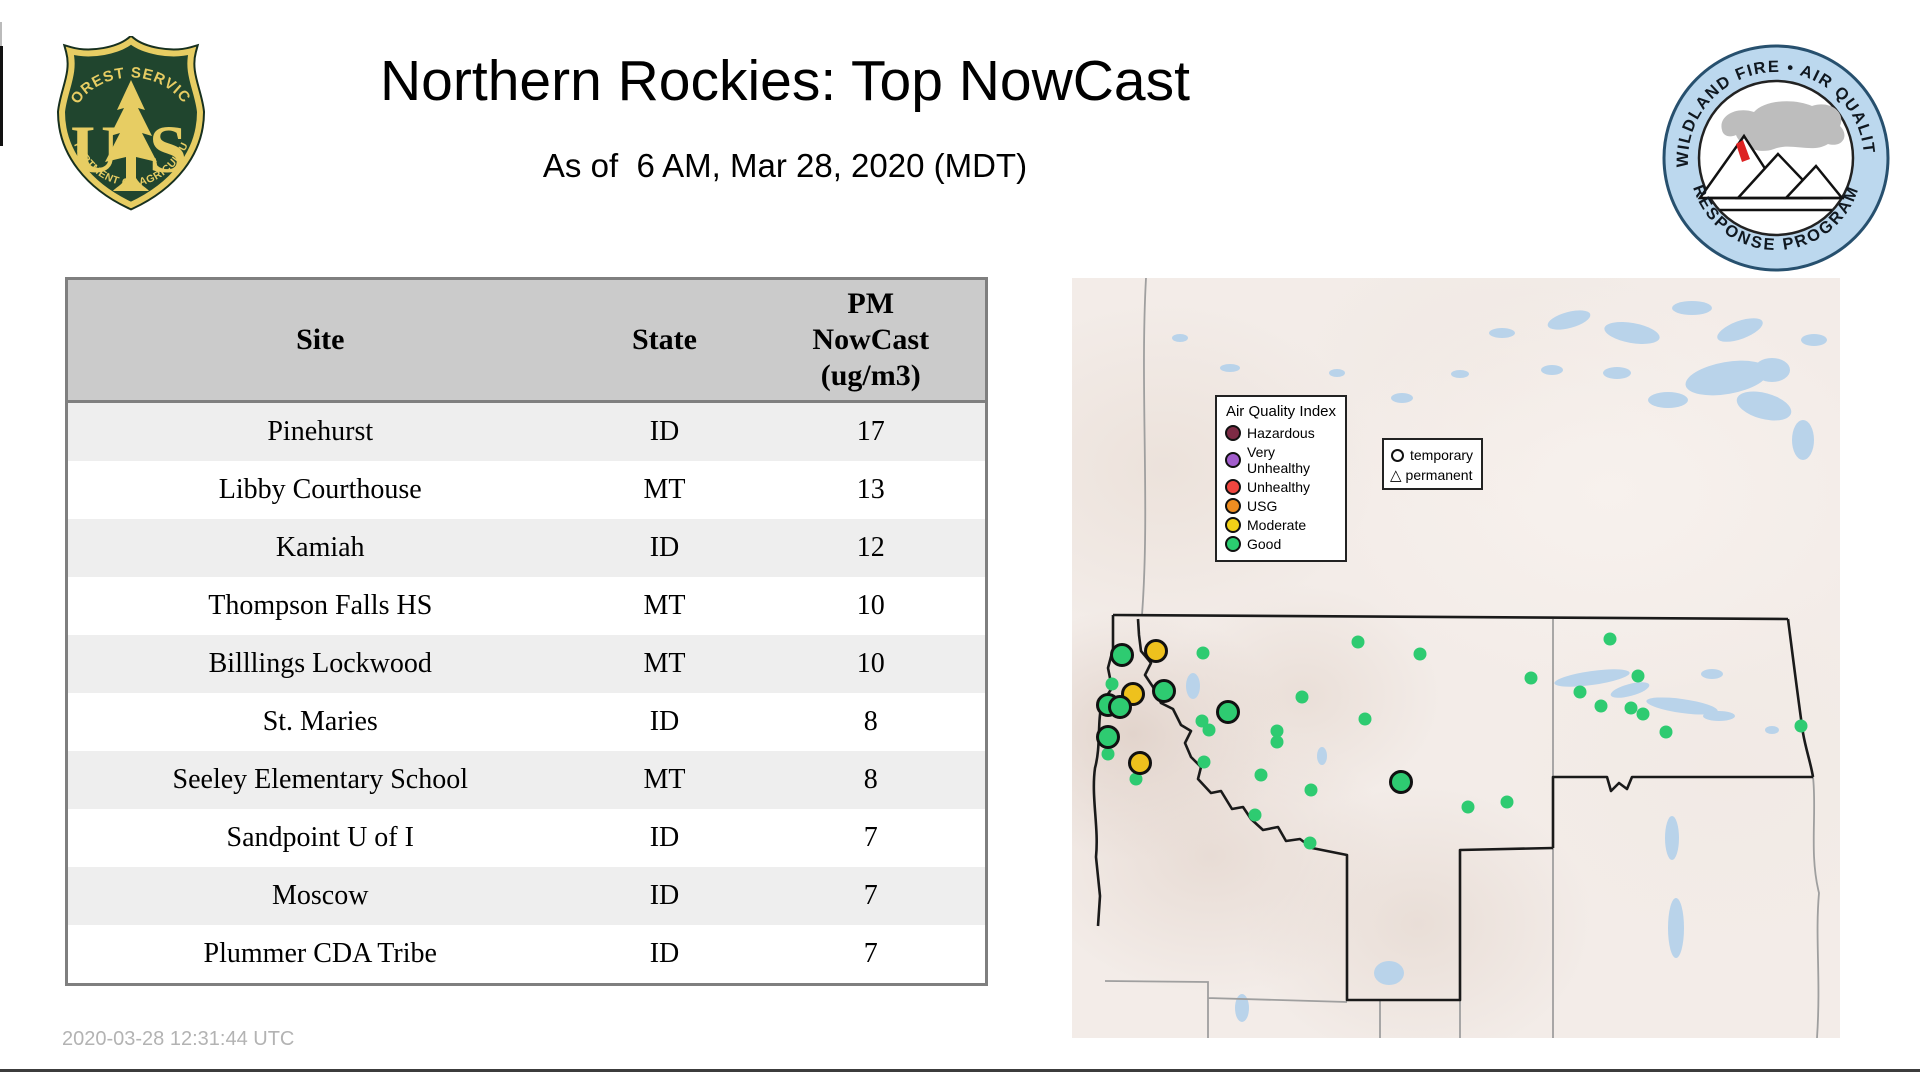  I want to click on screen-edge-artifact, so click(1, 34).